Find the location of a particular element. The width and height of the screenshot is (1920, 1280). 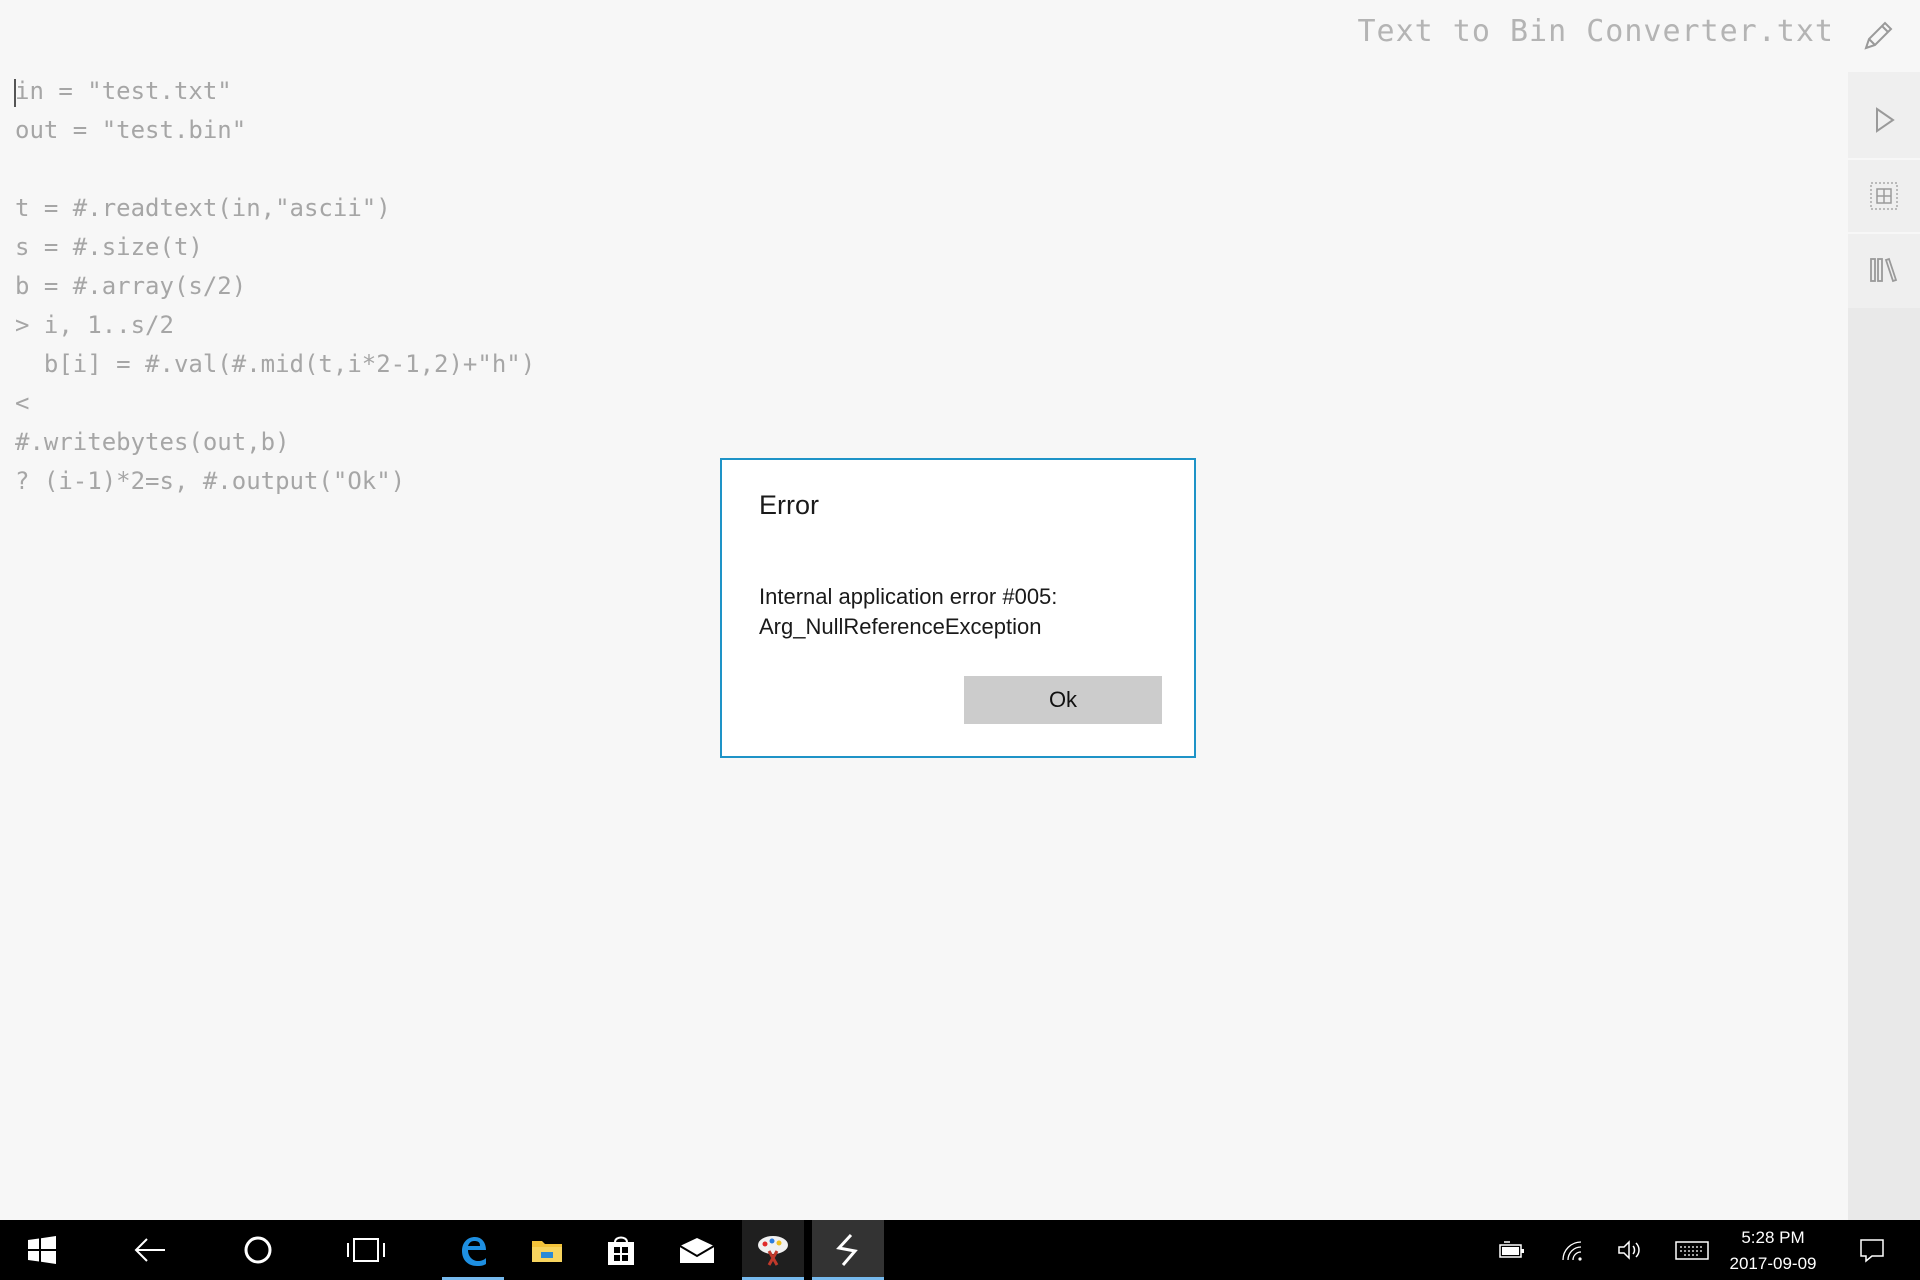

grid-icon is located at coordinates (1884, 196).